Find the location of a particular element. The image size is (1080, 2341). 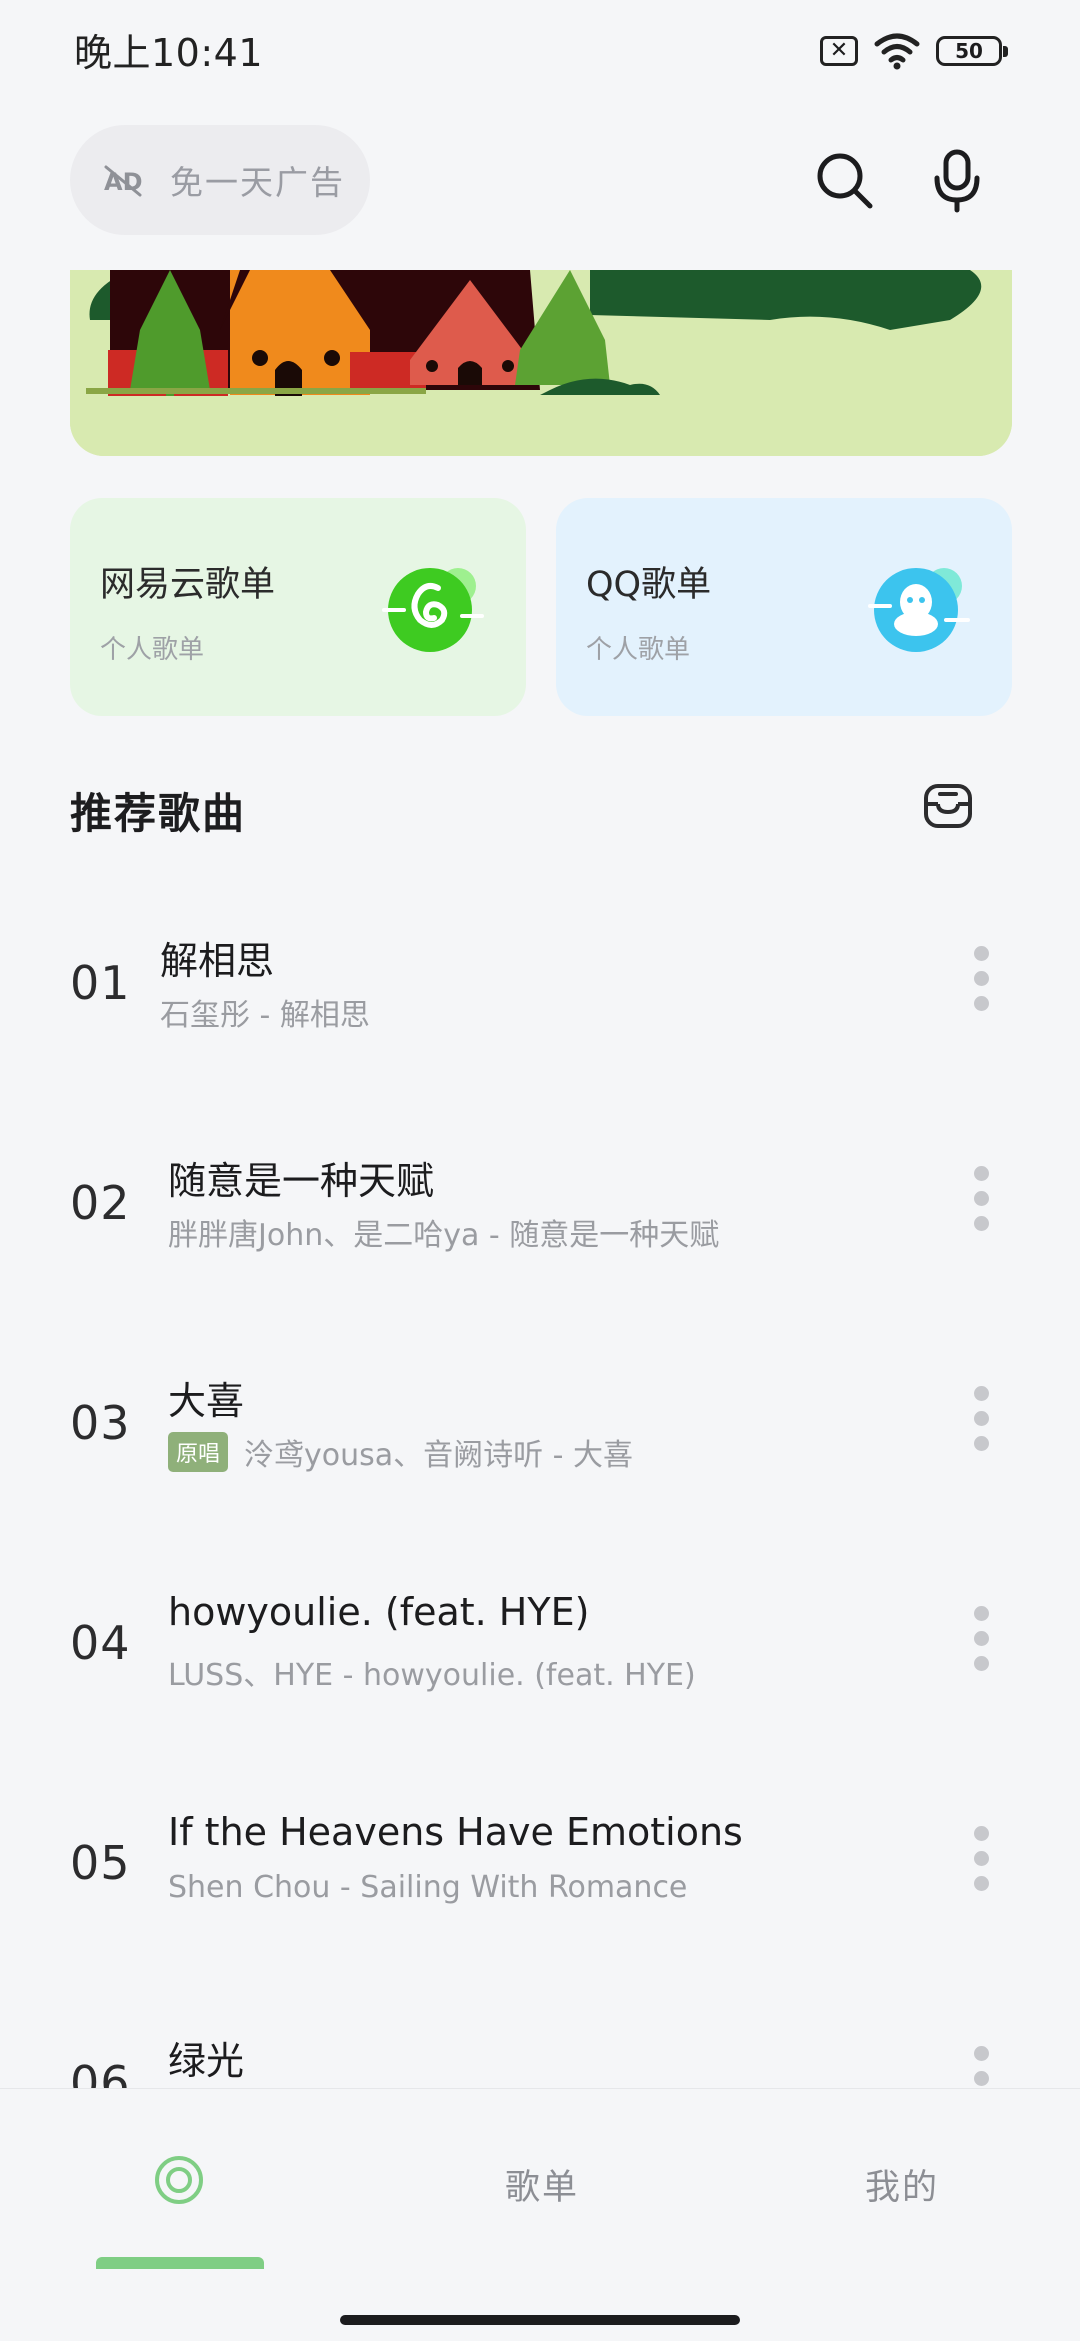

song-number: 02 is located at coordinates (100, 1203).